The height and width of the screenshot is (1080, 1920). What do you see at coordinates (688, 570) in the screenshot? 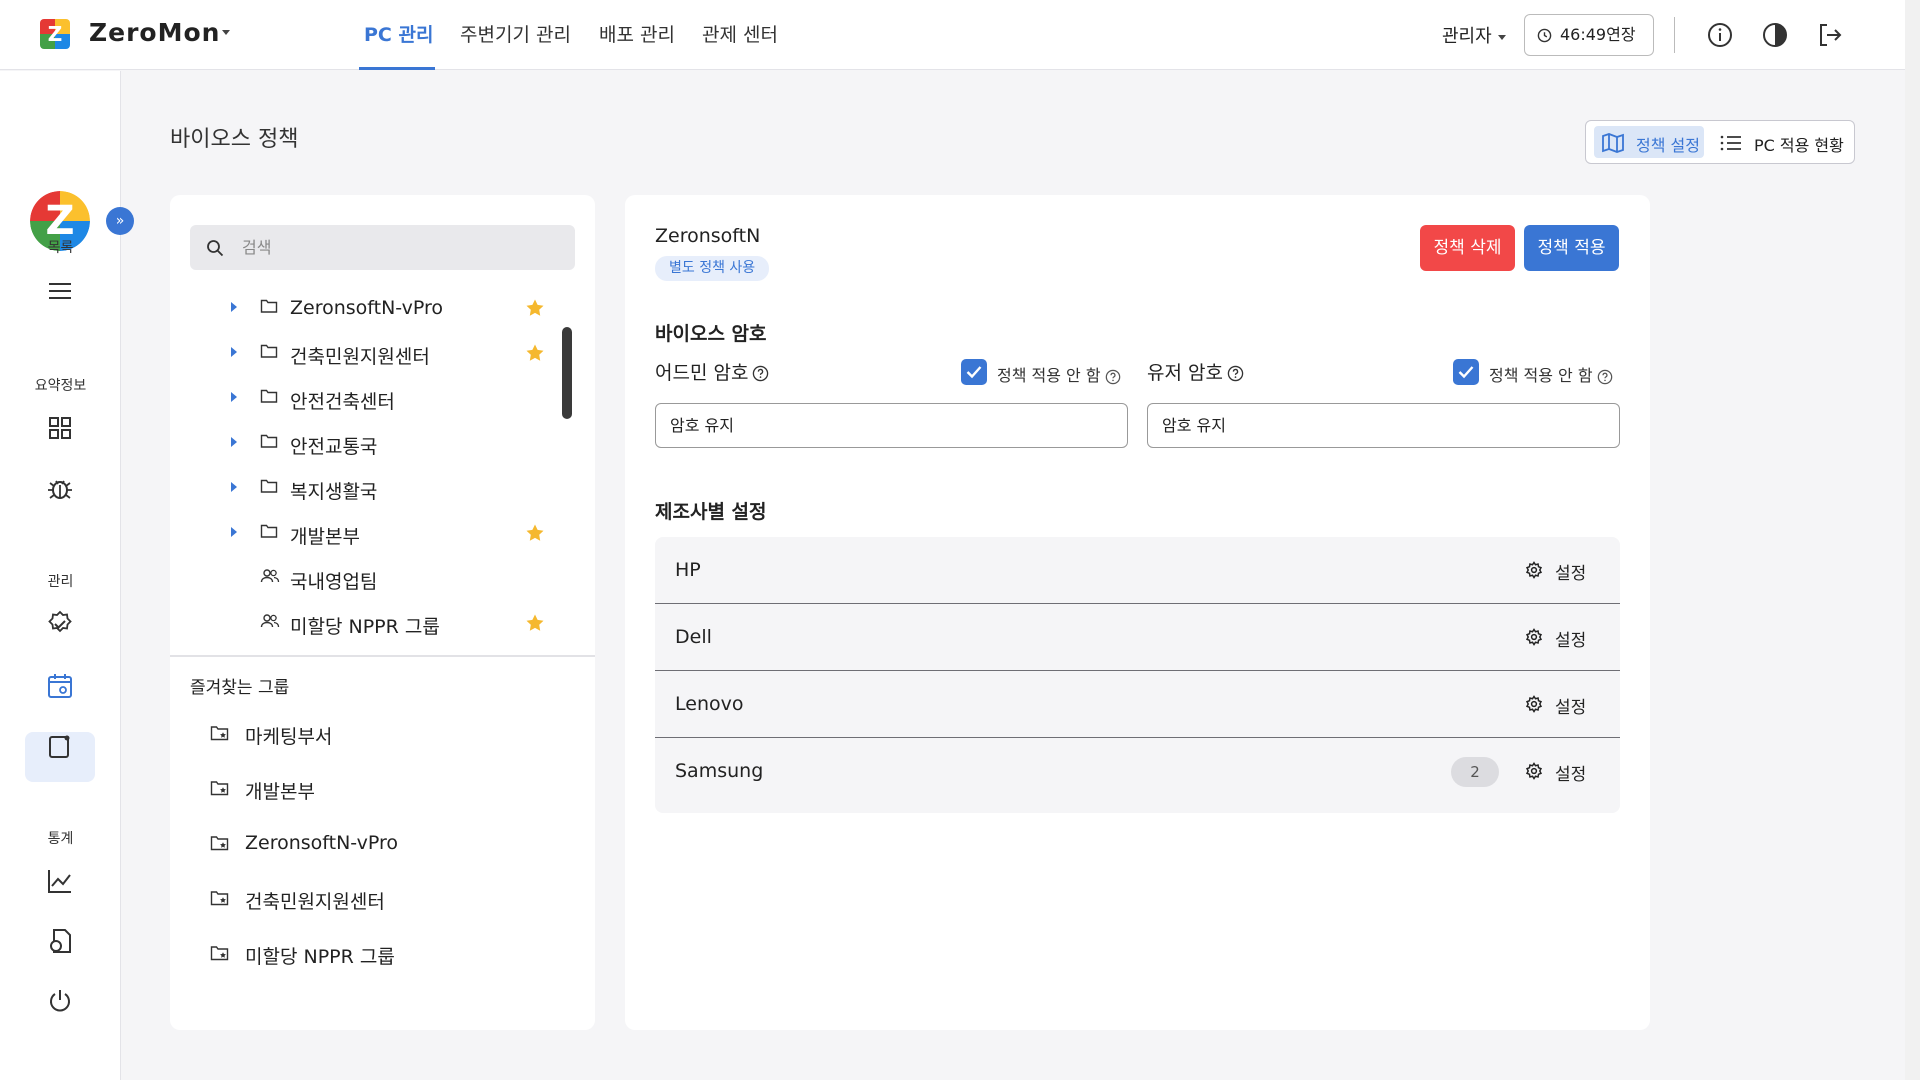
I see `manufacturer-name: HP` at bounding box center [688, 570].